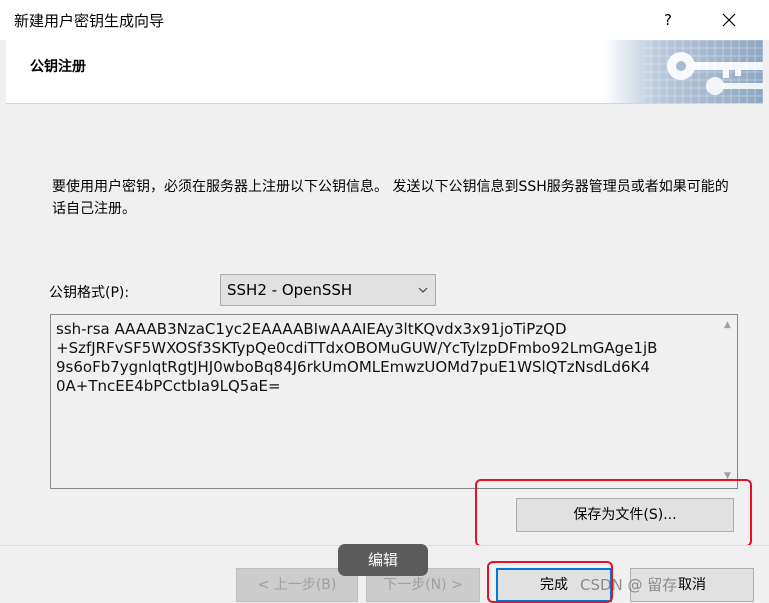  Describe the element at coordinates (384, 20) in the screenshot. I see `title-bar: 新建用户密钥生成向导 ?` at that location.